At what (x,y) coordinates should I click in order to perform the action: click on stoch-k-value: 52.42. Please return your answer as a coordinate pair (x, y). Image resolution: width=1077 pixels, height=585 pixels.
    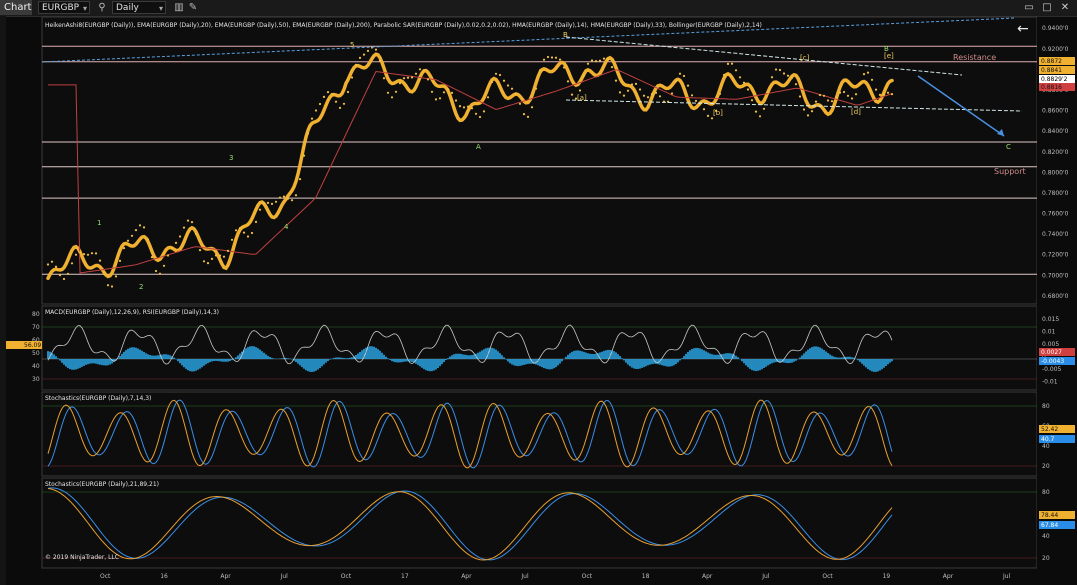
    Looking at the image, I should click on (1049, 429).